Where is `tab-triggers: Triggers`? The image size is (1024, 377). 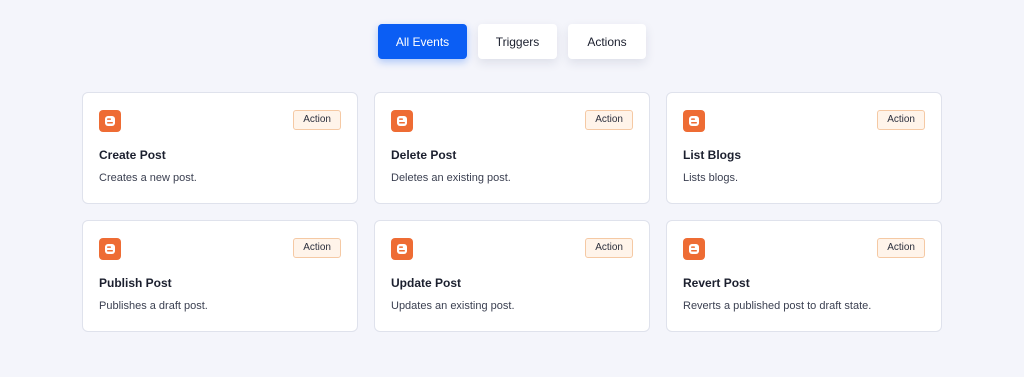
tab-triggers: Triggers is located at coordinates (517, 41).